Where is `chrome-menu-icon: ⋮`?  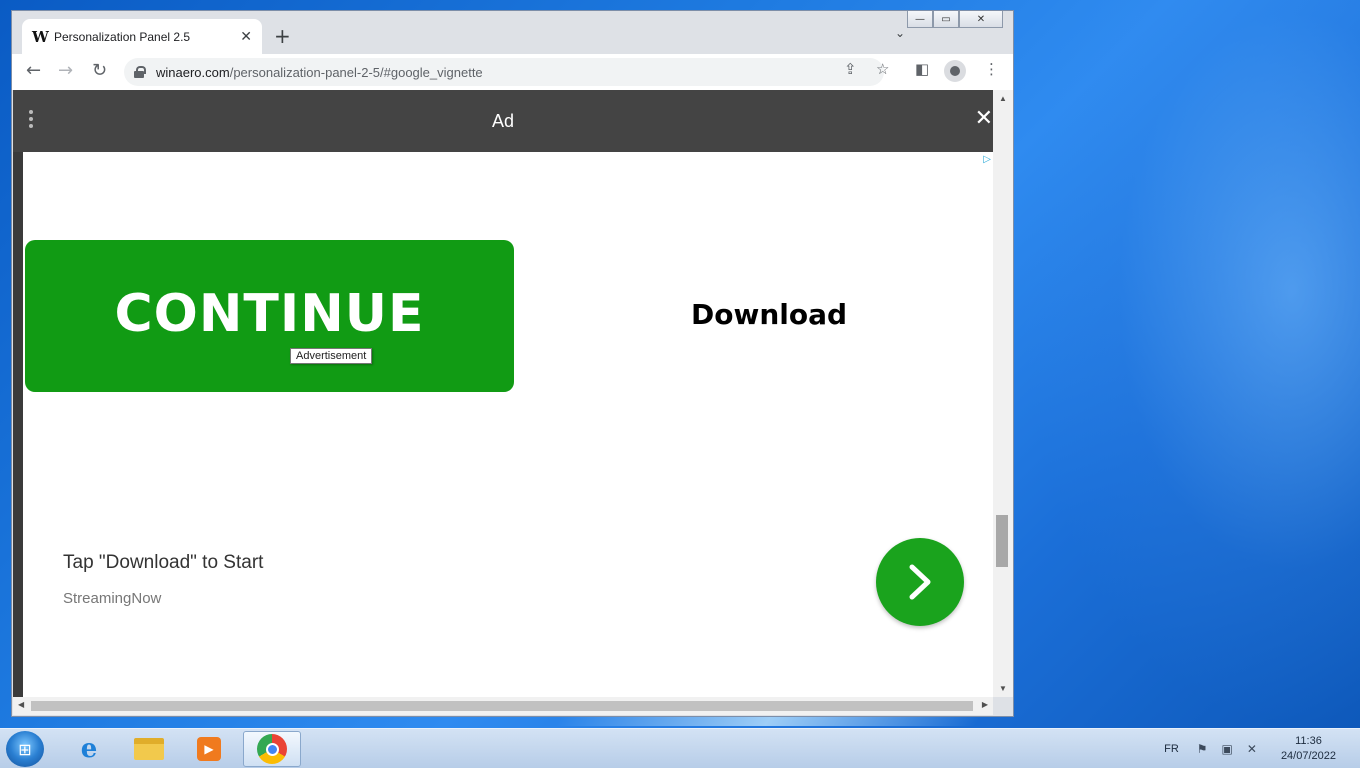
chrome-menu-icon: ⋮ is located at coordinates (991, 69).